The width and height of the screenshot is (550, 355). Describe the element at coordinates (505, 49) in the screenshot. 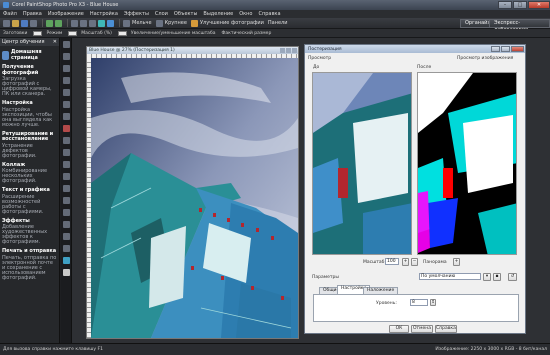

I see `dialog-maximize-button` at that location.